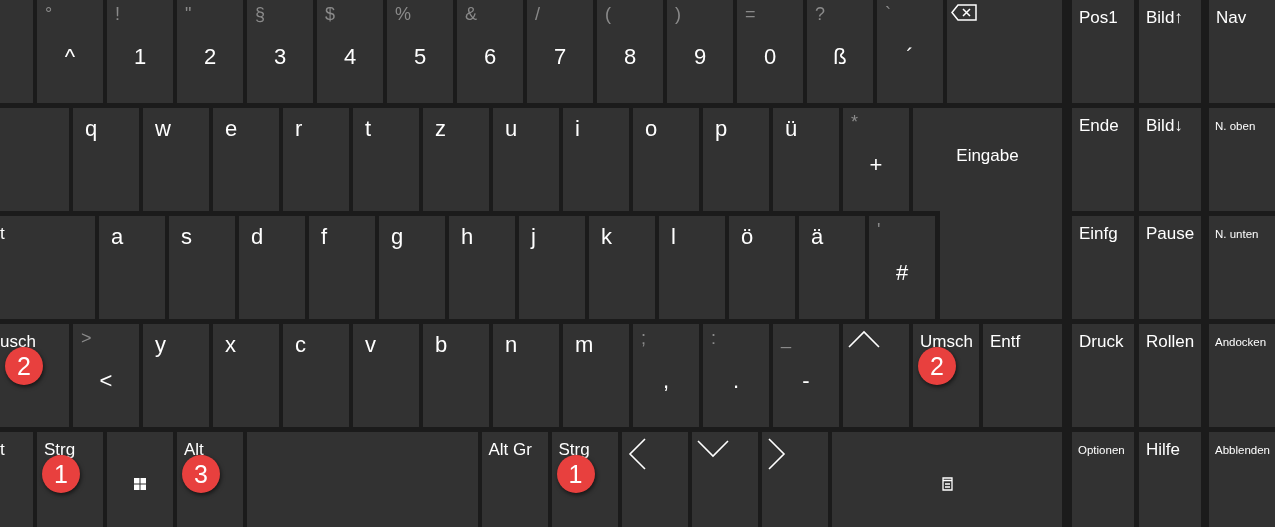  Describe the element at coordinates (70, 51) in the screenshot. I see `keyboard-key: ° ^` at that location.